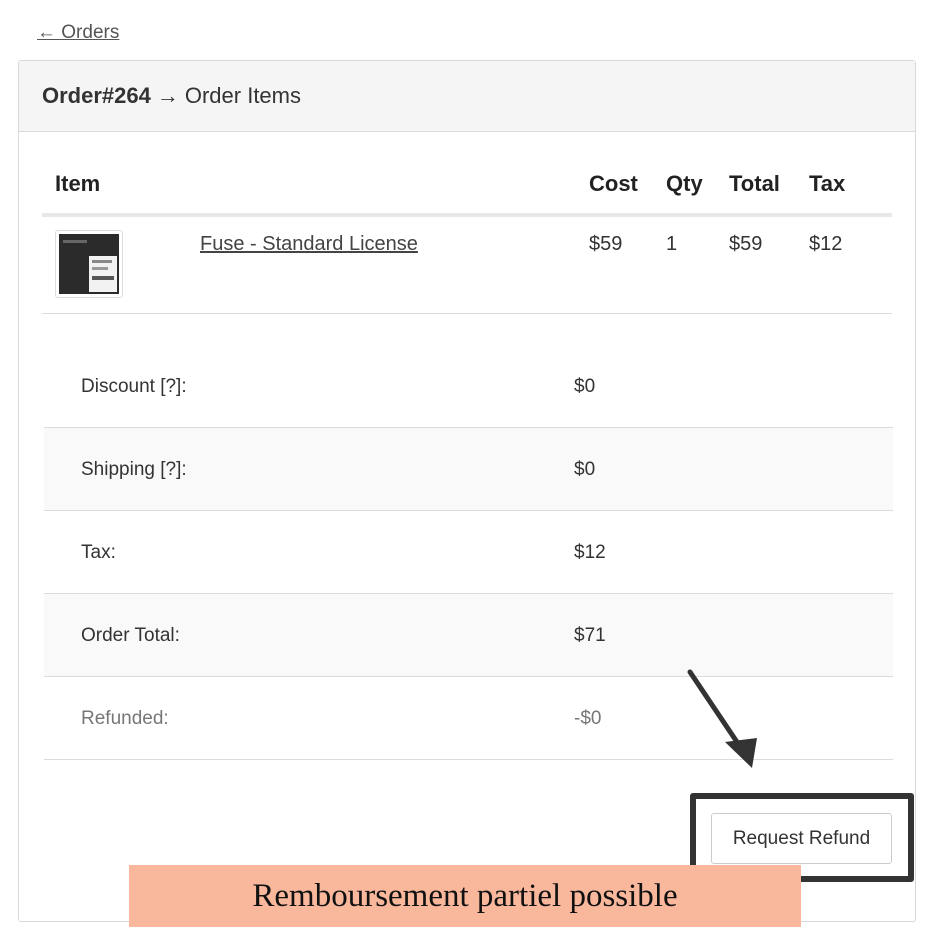  Describe the element at coordinates (801, 838) in the screenshot. I see `request-refund-button: Request Refund` at that location.